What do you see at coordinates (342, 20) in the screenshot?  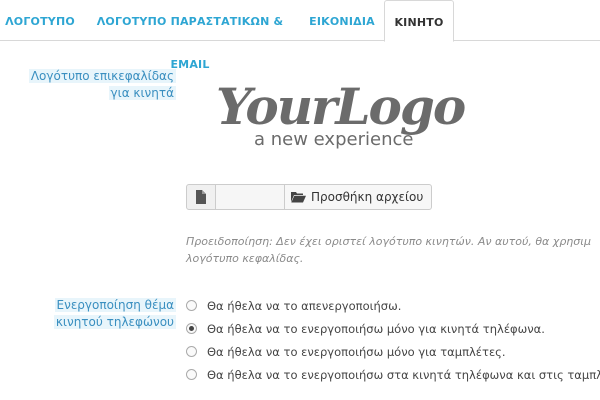 I see `tab-icons: ΕΙΚΟΝΙΔΙΑ` at bounding box center [342, 20].